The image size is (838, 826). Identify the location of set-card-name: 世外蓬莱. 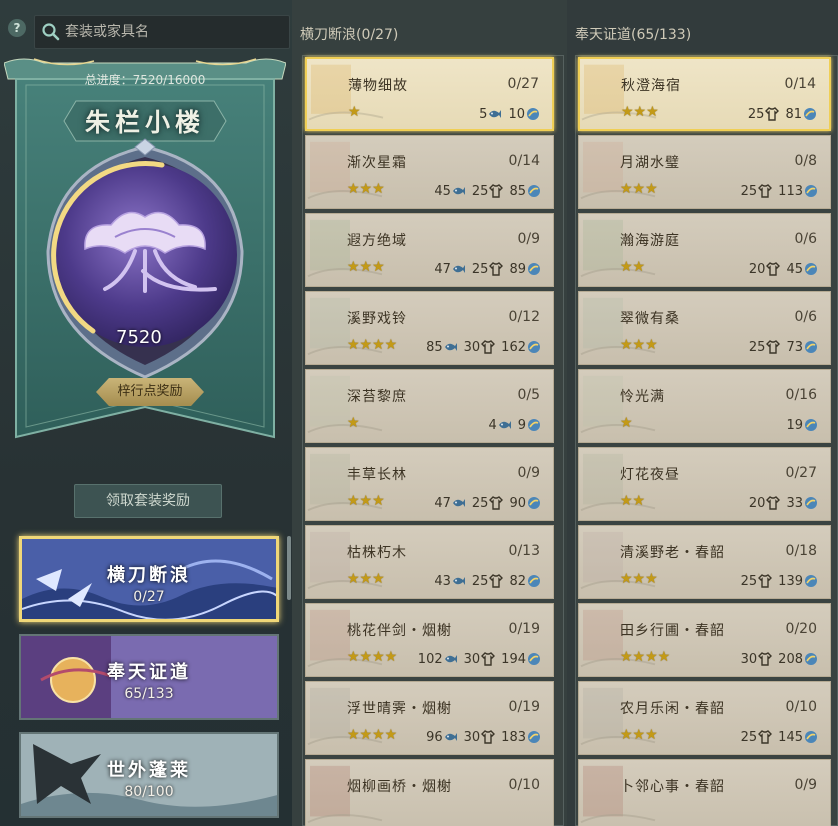
(149, 770).